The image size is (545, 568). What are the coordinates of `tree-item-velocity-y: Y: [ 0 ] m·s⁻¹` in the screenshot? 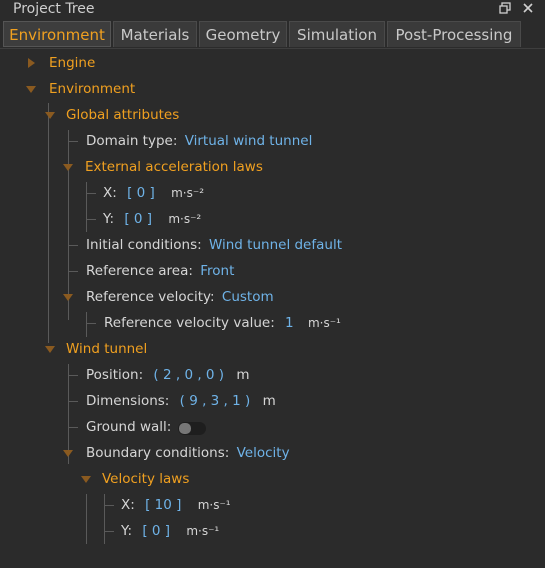 It's located at (170, 531).